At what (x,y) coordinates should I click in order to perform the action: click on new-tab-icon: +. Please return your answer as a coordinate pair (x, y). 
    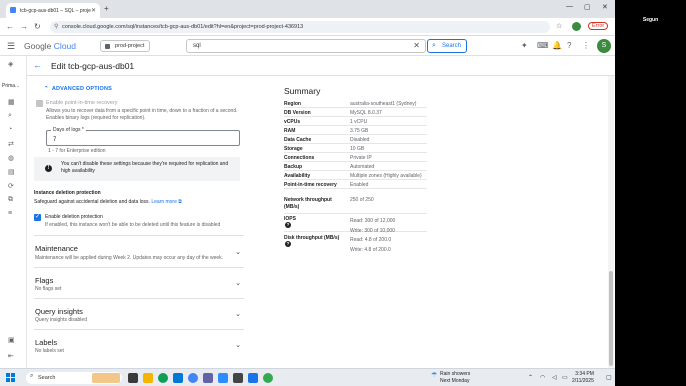
    Looking at the image, I should click on (106, 8).